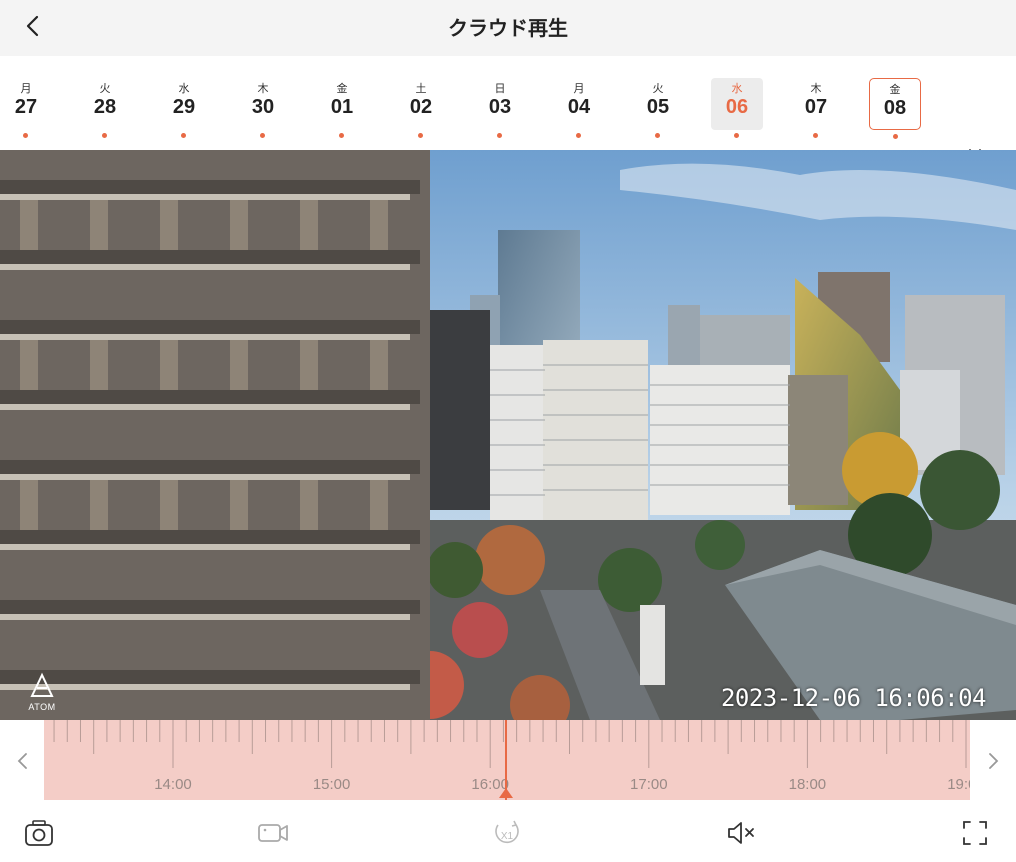 The image size is (1016, 862). I want to click on date-item: 月 04, so click(579, 108).